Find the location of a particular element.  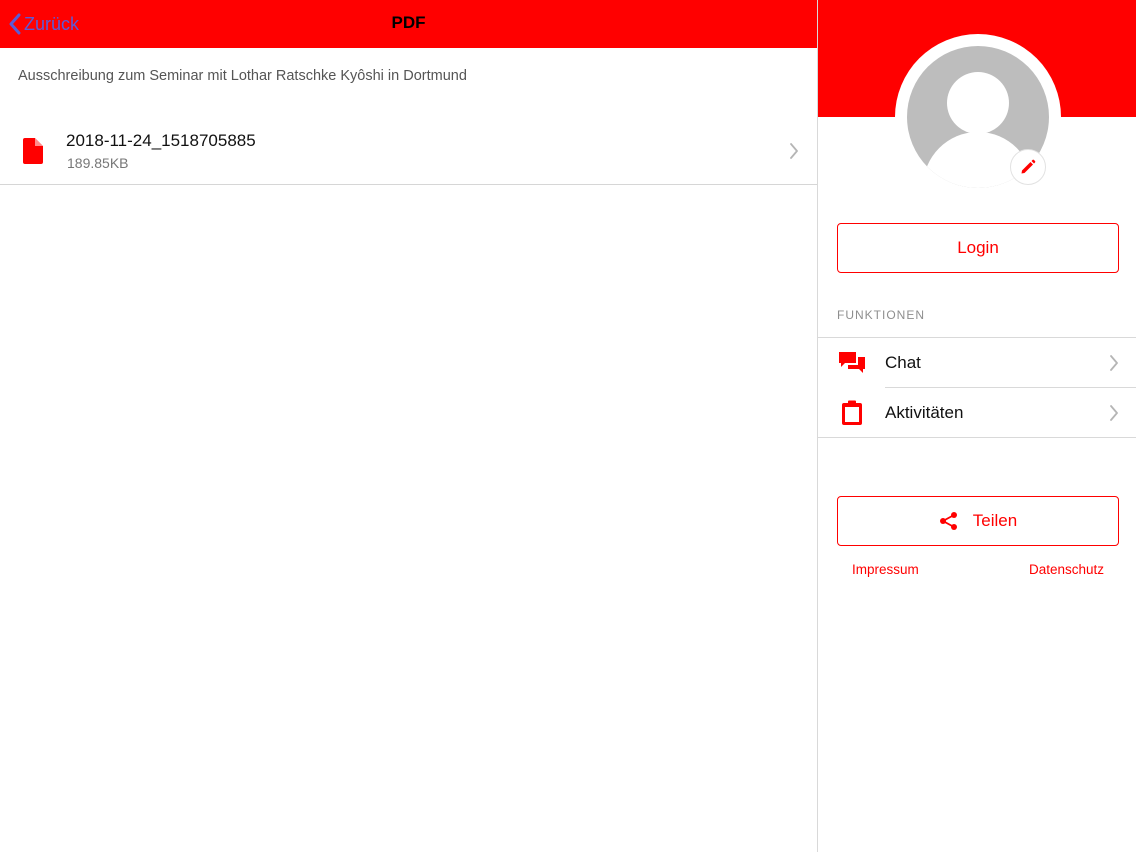

impressum-link: Impressum is located at coordinates (885, 569).